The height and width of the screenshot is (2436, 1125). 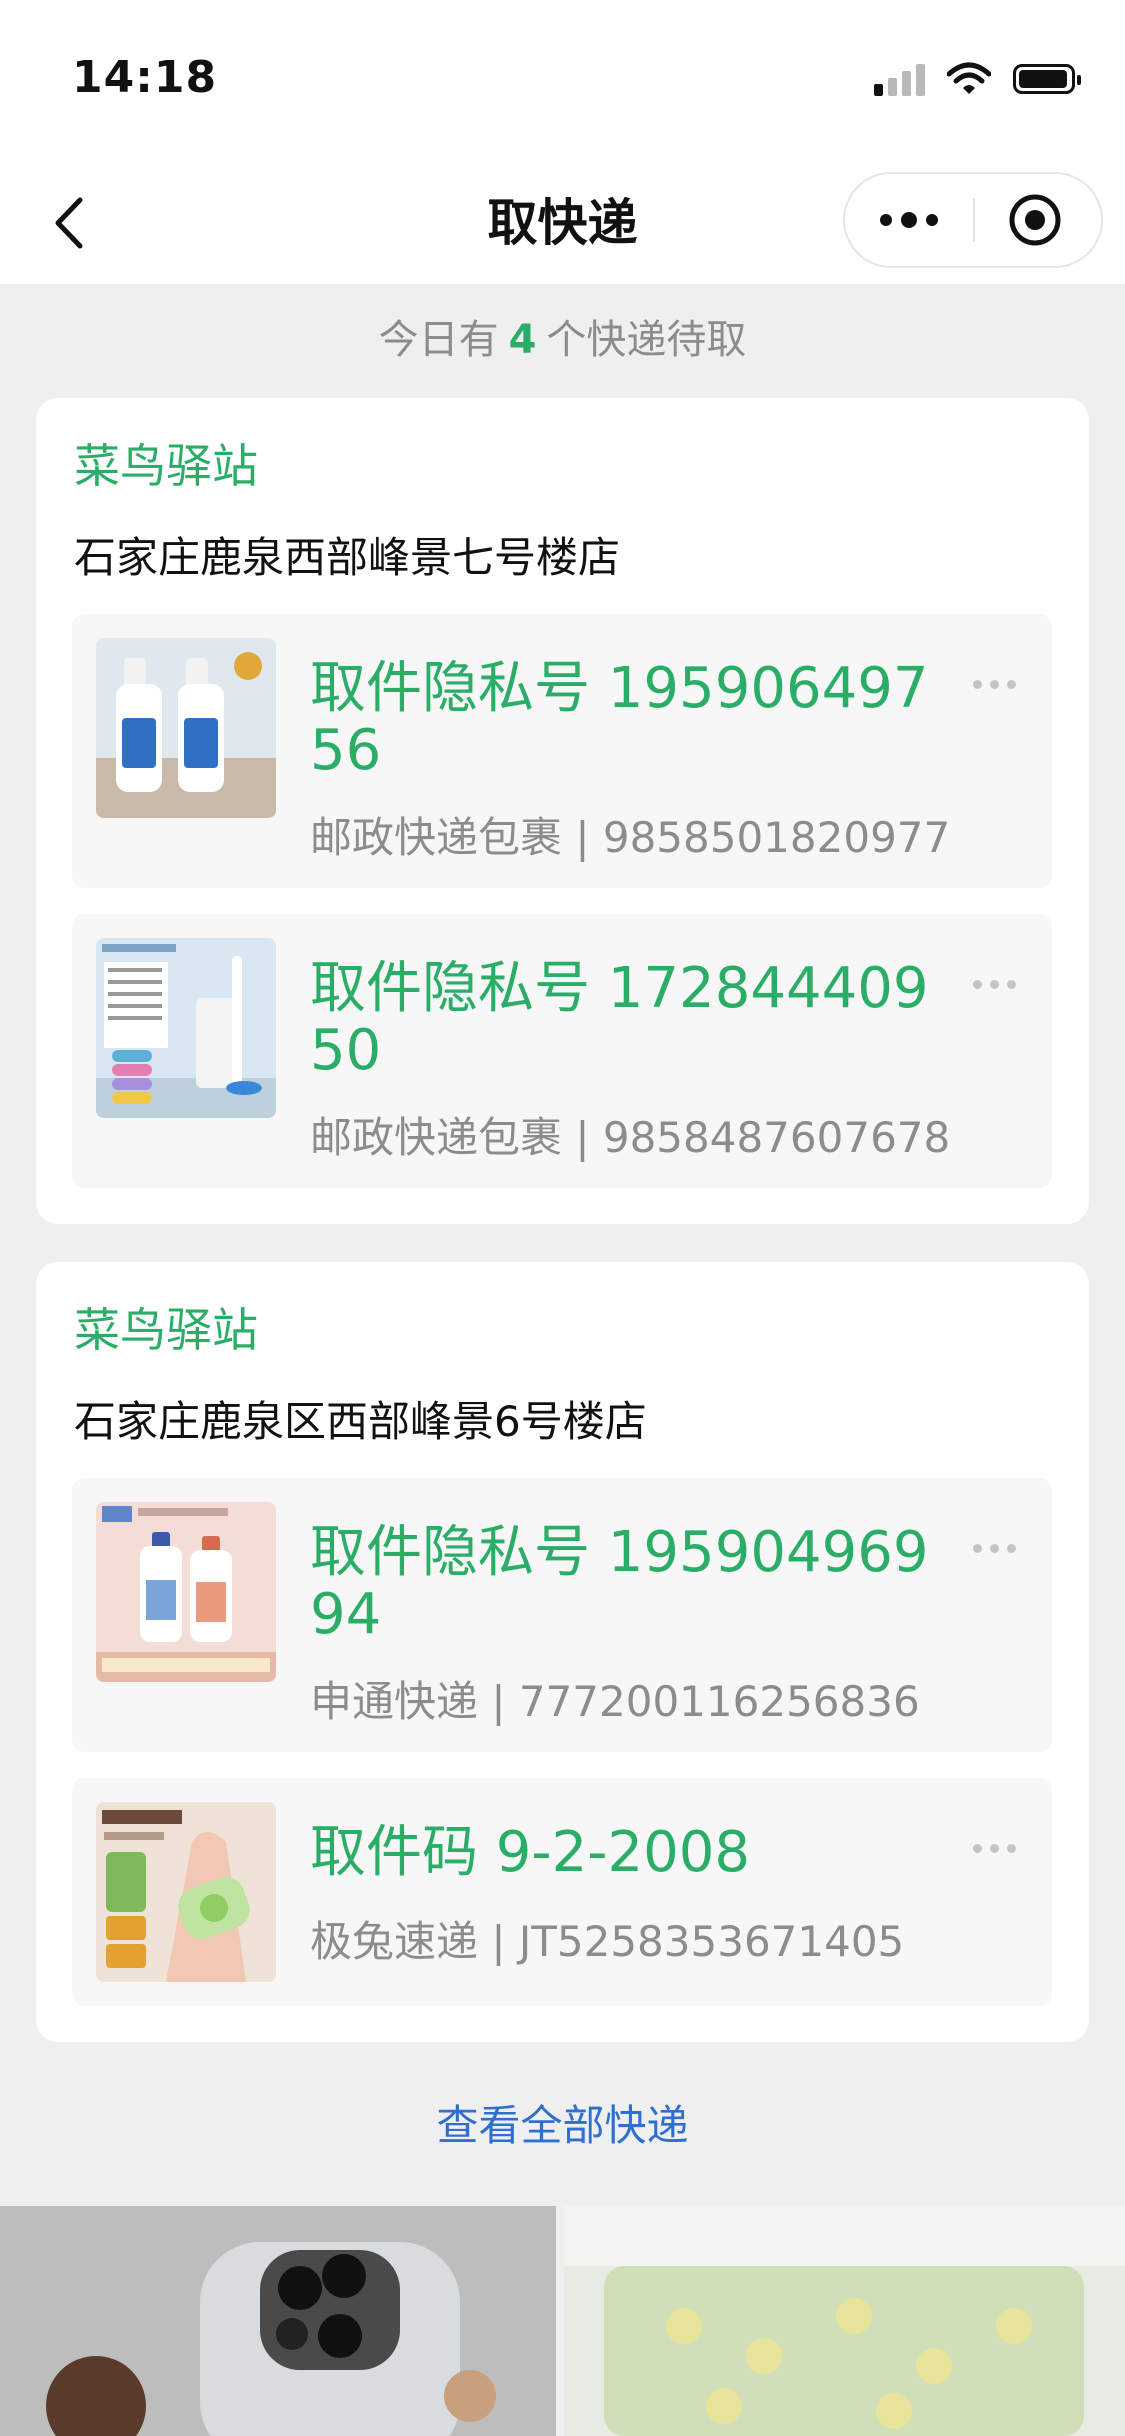 I want to click on nav-bar: 取快递, so click(x=562, y=222).